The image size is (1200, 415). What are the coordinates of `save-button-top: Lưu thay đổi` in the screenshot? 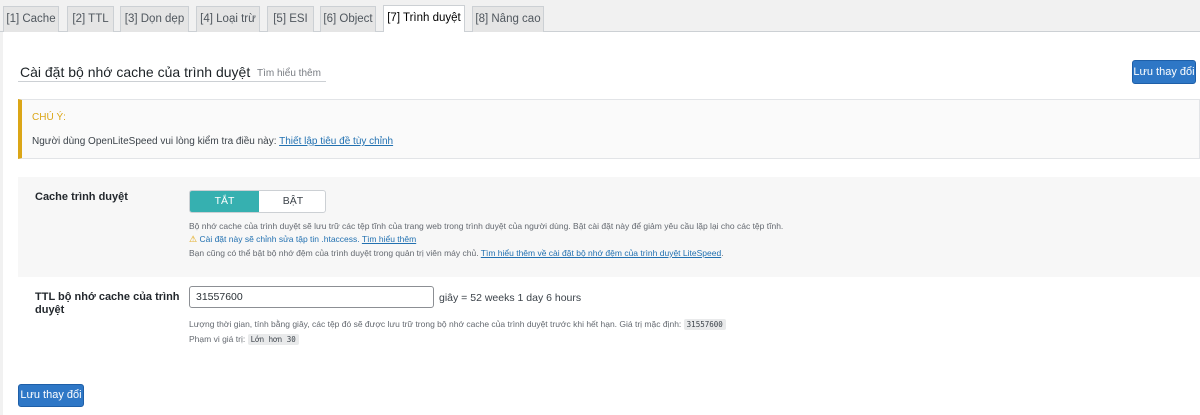 It's located at (1164, 72).